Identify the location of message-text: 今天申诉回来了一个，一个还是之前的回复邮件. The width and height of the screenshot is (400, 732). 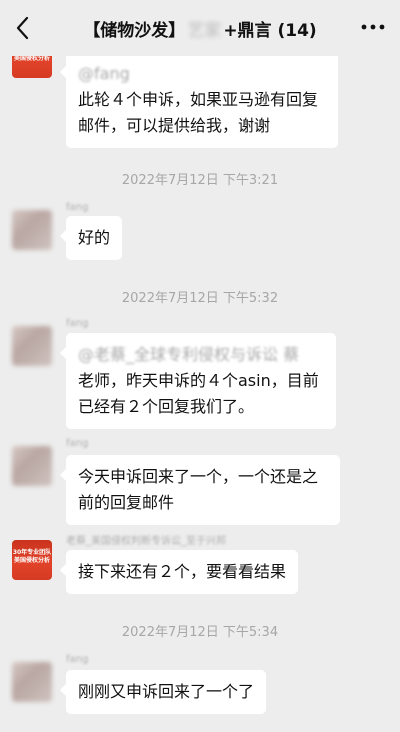
(198, 489).